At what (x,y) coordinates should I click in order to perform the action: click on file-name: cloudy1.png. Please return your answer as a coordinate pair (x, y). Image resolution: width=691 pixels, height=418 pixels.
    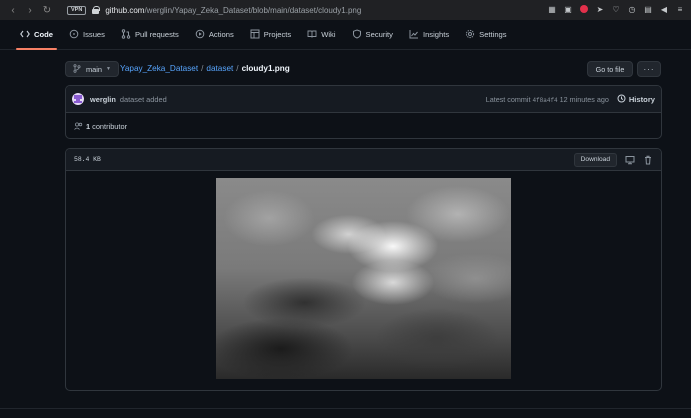
    Looking at the image, I should click on (265, 68).